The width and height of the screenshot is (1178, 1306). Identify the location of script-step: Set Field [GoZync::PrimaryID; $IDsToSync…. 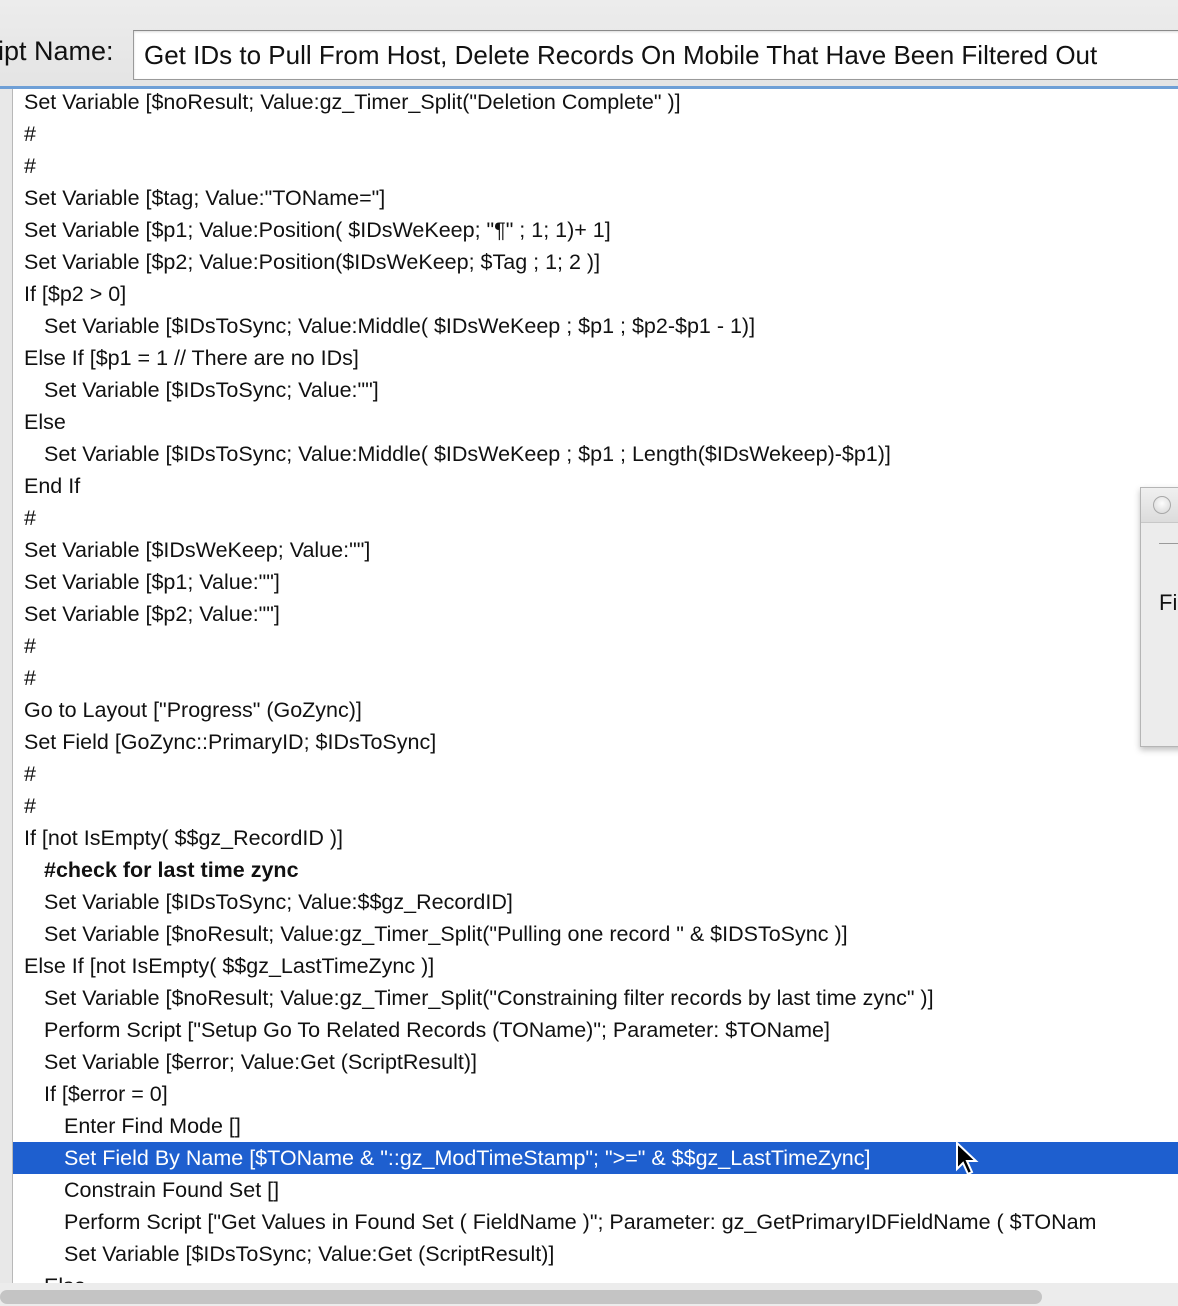
(595, 742).